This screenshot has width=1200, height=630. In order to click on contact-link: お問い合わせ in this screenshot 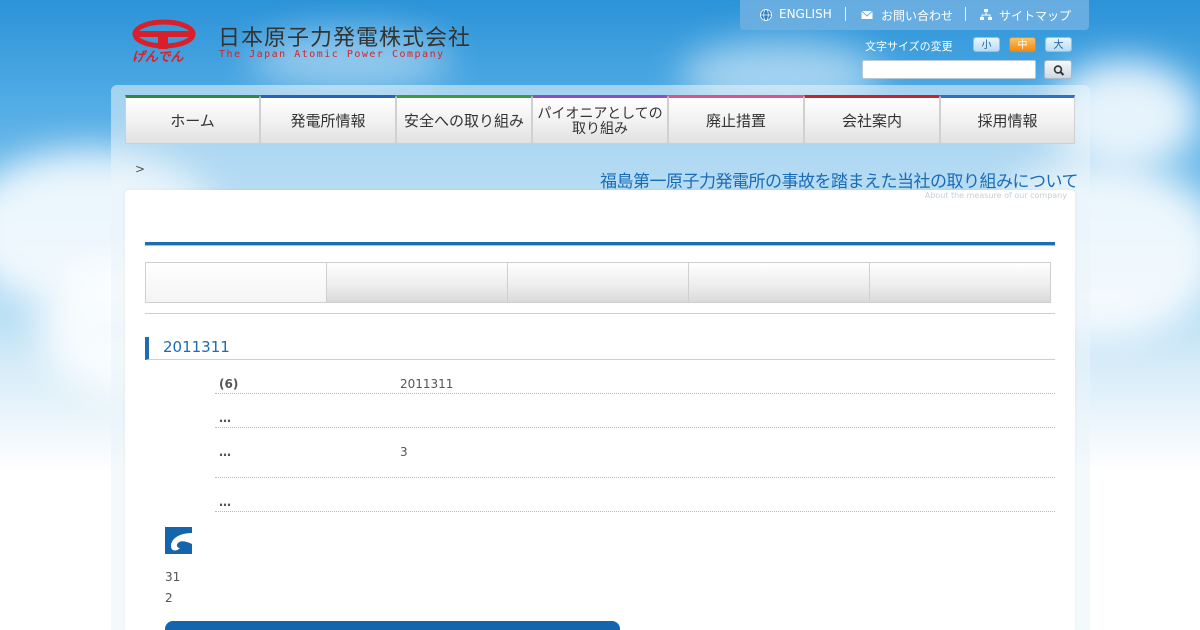, I will do `click(917, 15)`.